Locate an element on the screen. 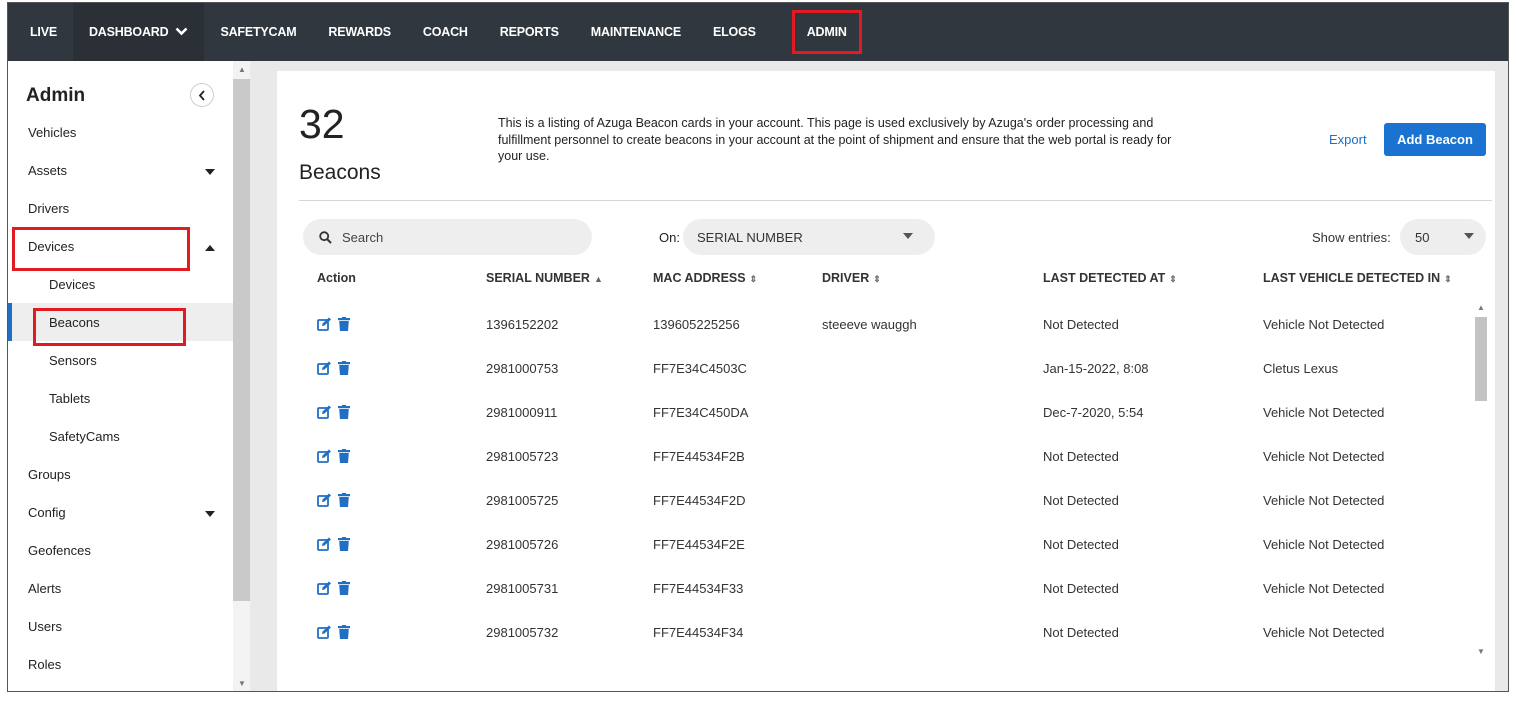  sidebar-item-roles: Roles is located at coordinates (120, 664).